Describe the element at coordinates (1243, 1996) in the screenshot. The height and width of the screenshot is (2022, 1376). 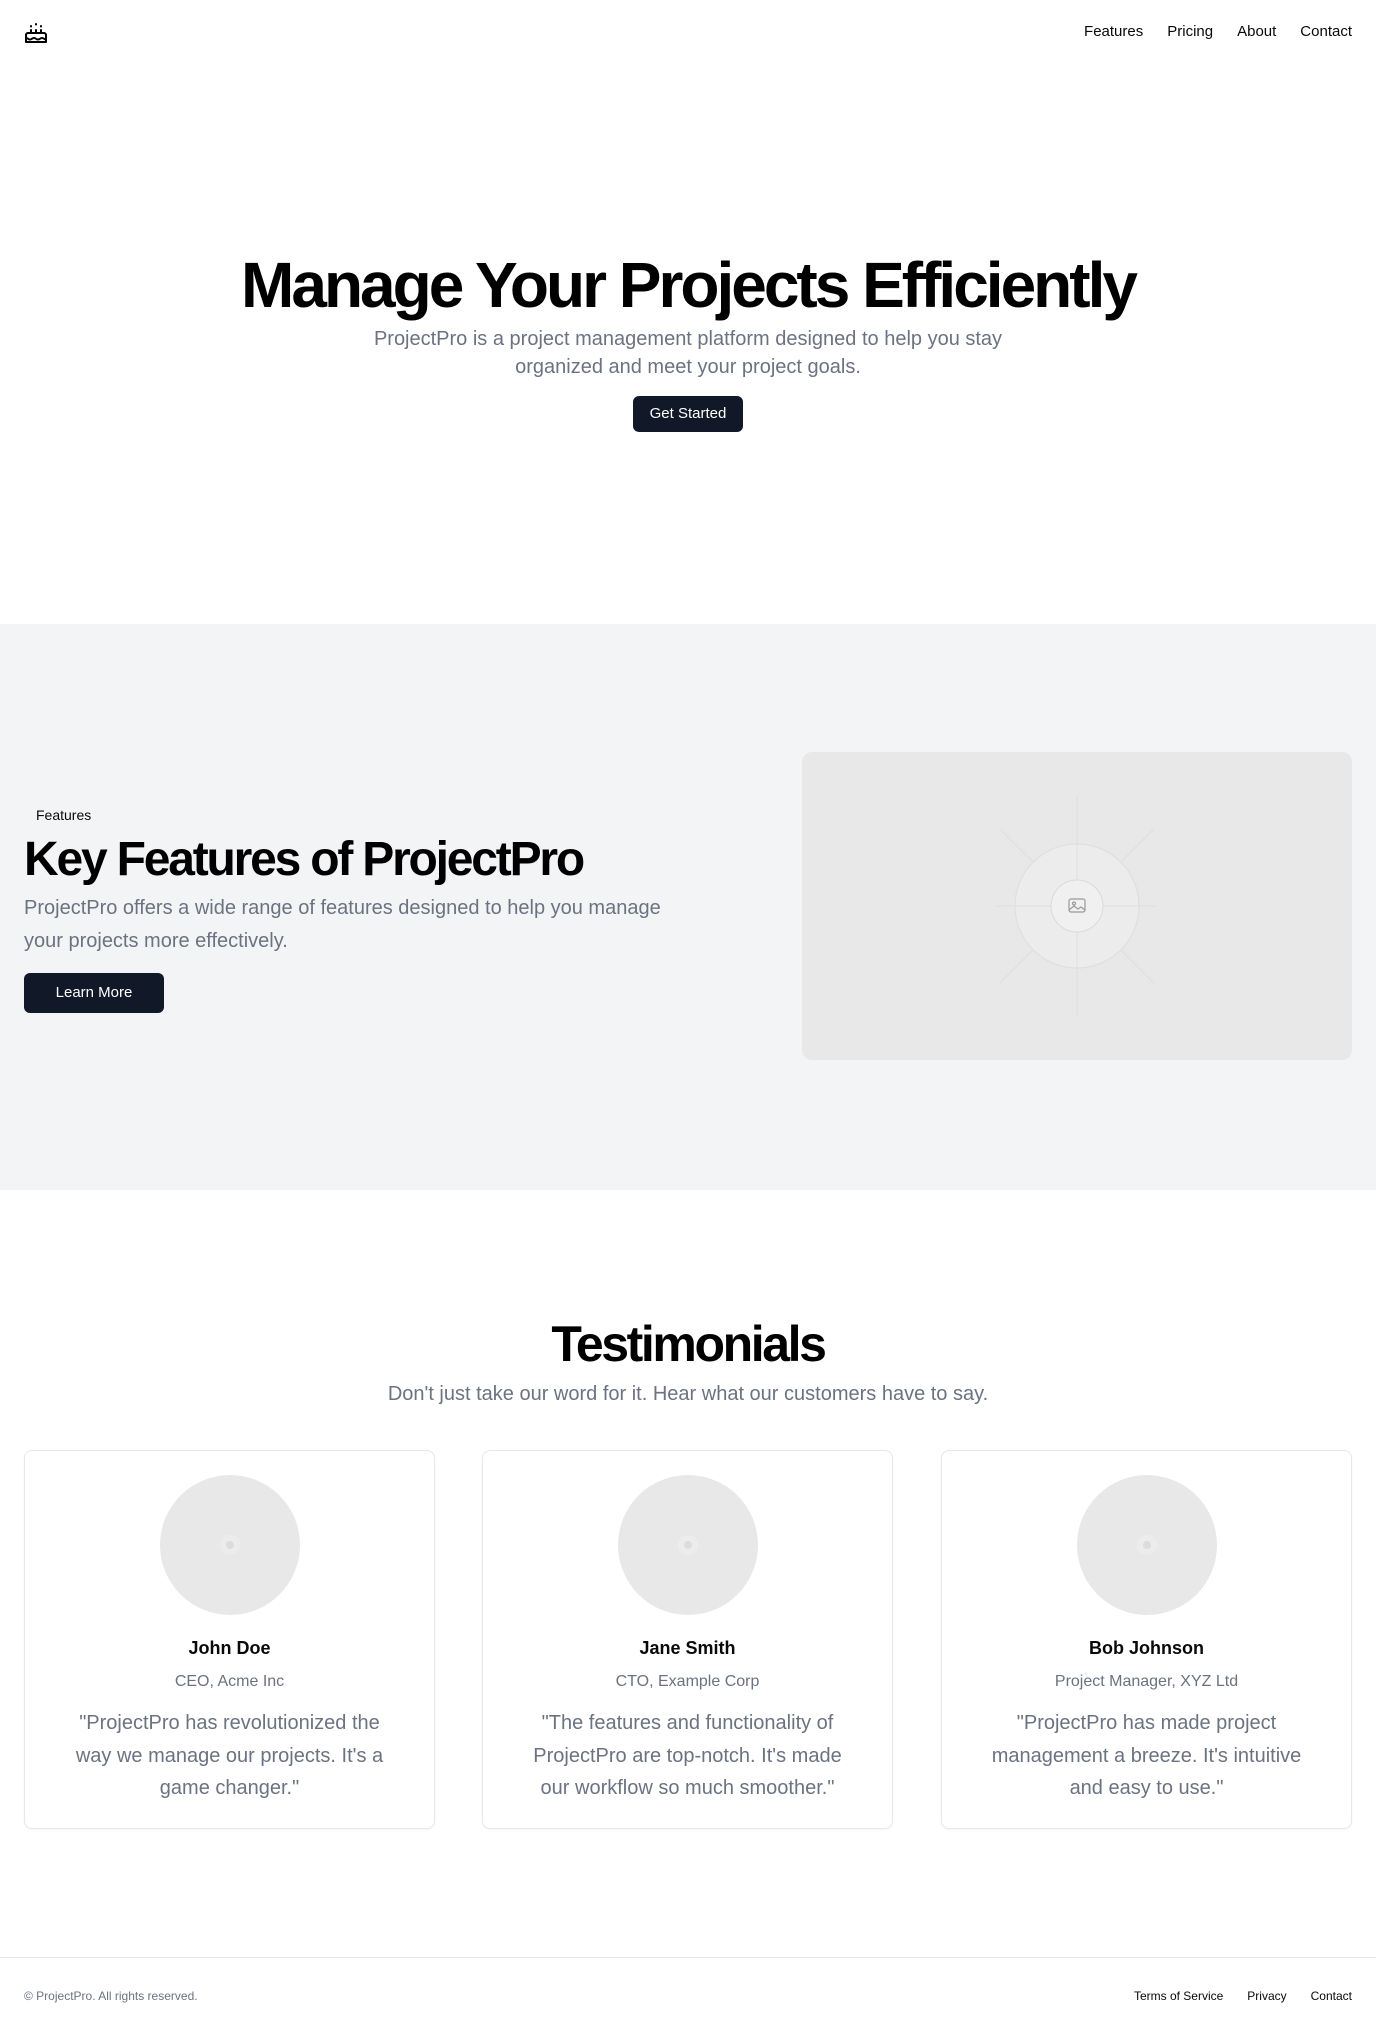
I see `footer-nav: Terms of Service Privacy Contact` at that location.